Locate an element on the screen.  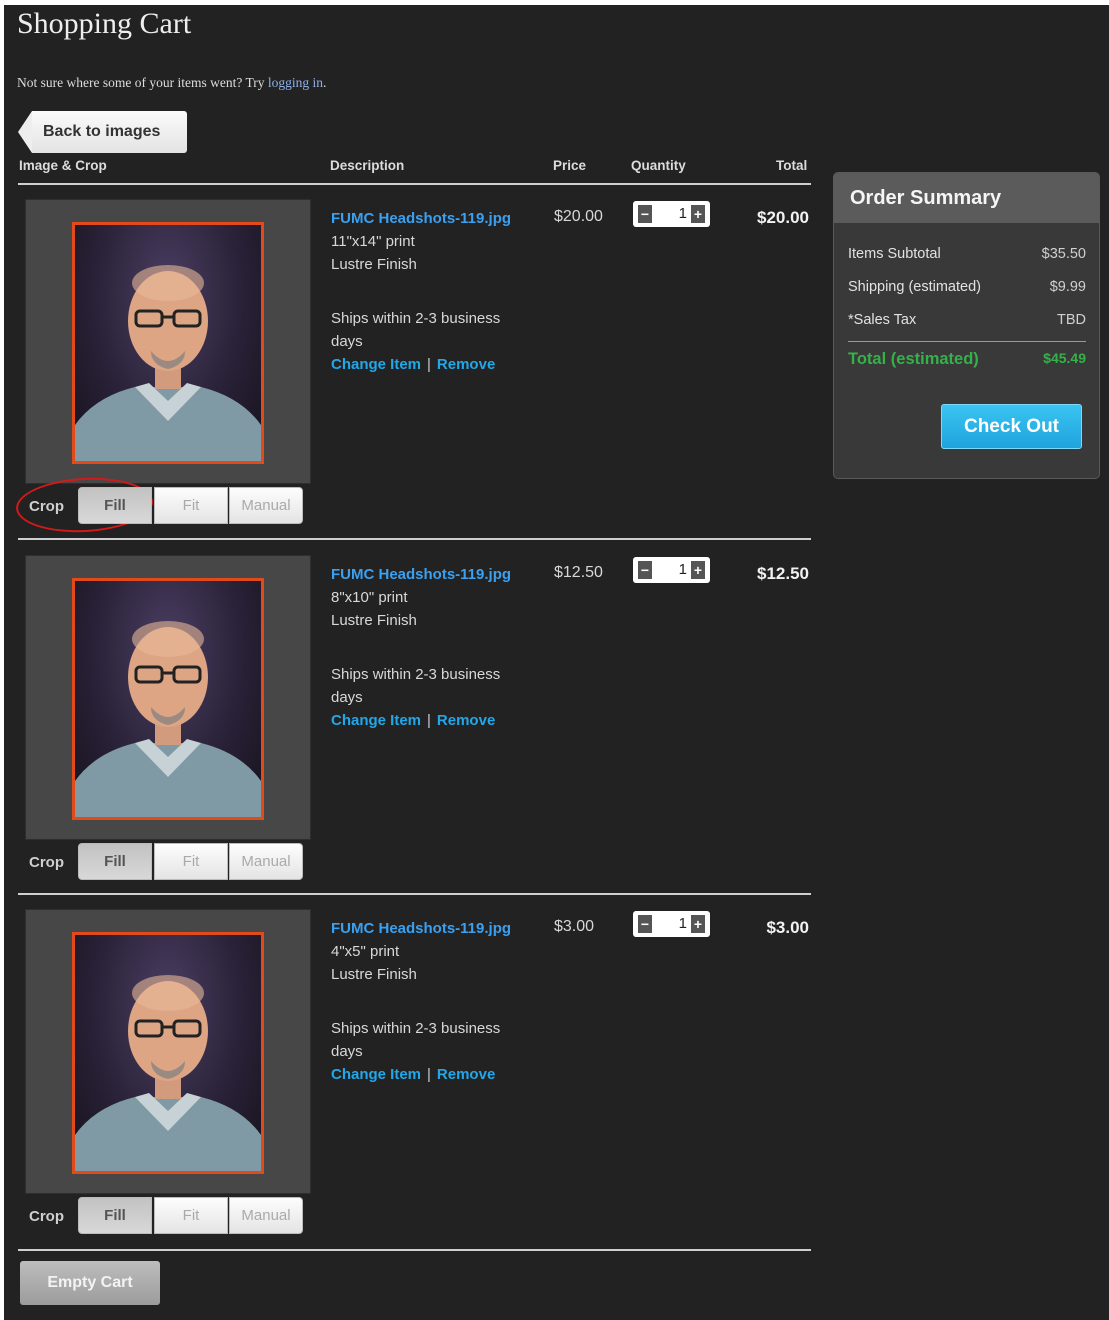
notice-end: . is located at coordinates (324, 82).